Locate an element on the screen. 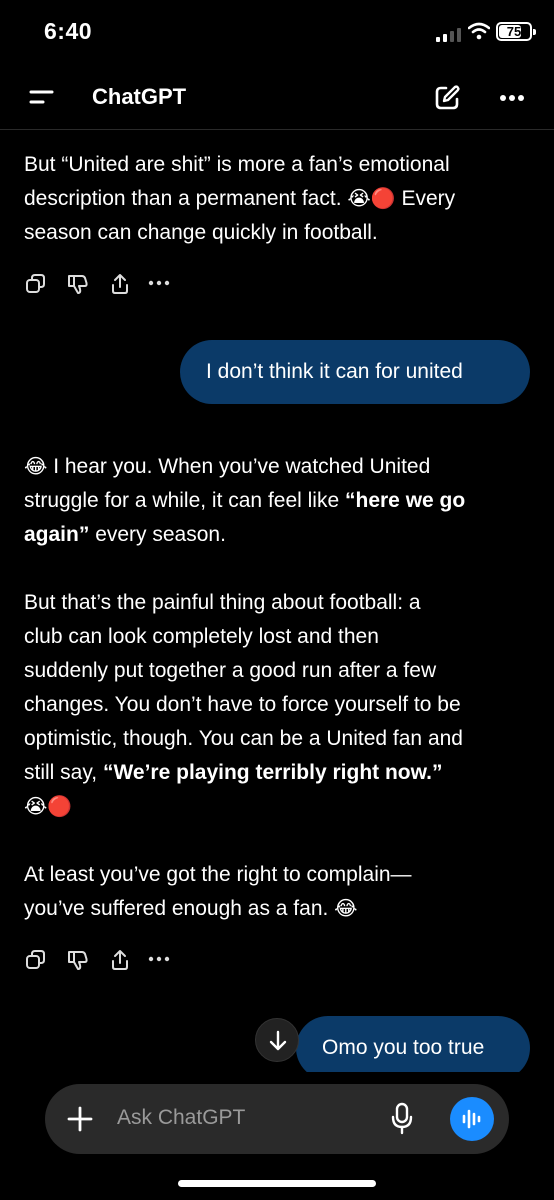 Image resolution: width=554 pixels, height=1200 pixels. status-bar: 6:40 75 is located at coordinates (277, 33).